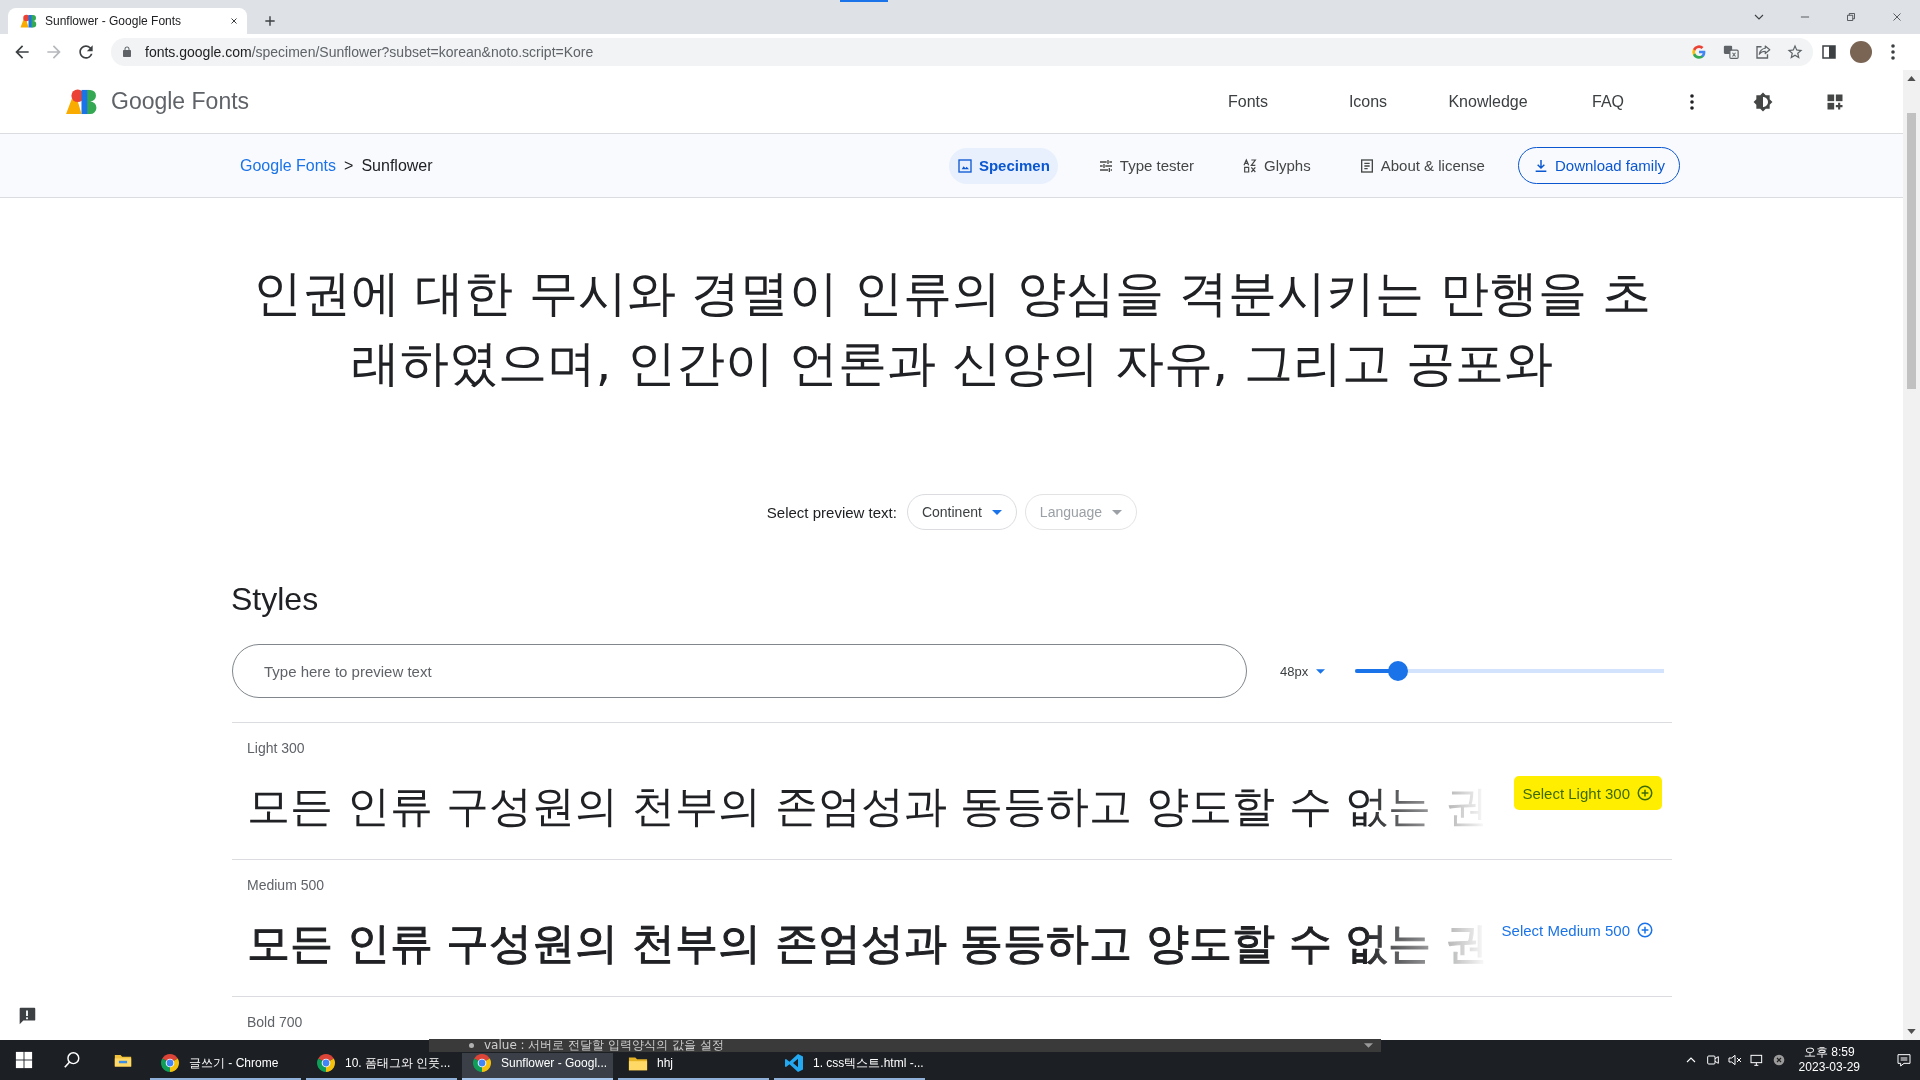 This screenshot has height=1080, width=1920. I want to click on breadcrumb-current: Sunflower, so click(397, 165).